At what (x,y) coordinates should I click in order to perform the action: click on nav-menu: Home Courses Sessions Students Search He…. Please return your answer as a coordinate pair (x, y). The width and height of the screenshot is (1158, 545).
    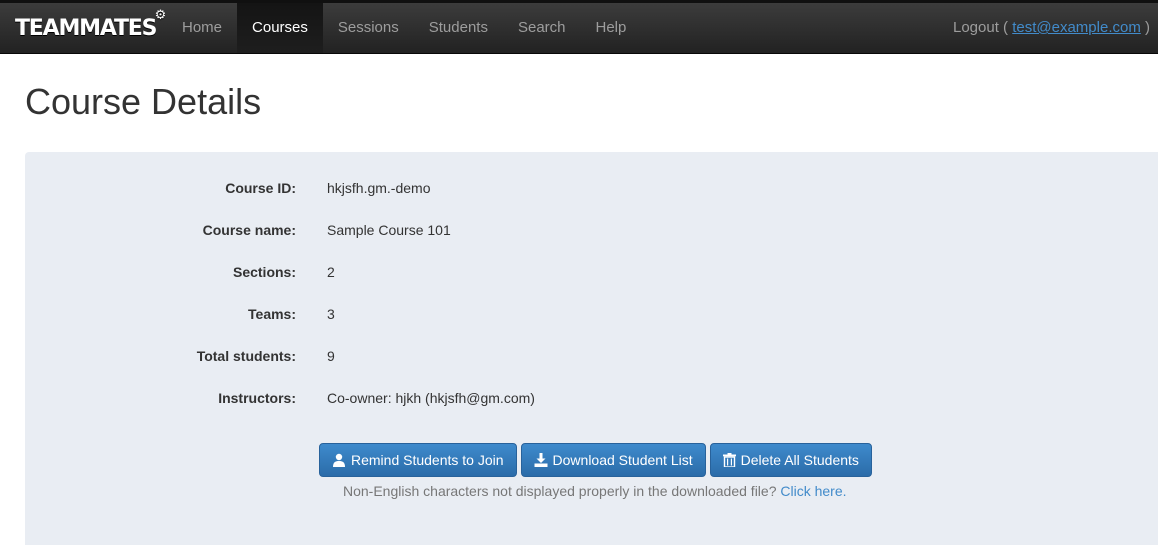
    Looking at the image, I should click on (404, 28).